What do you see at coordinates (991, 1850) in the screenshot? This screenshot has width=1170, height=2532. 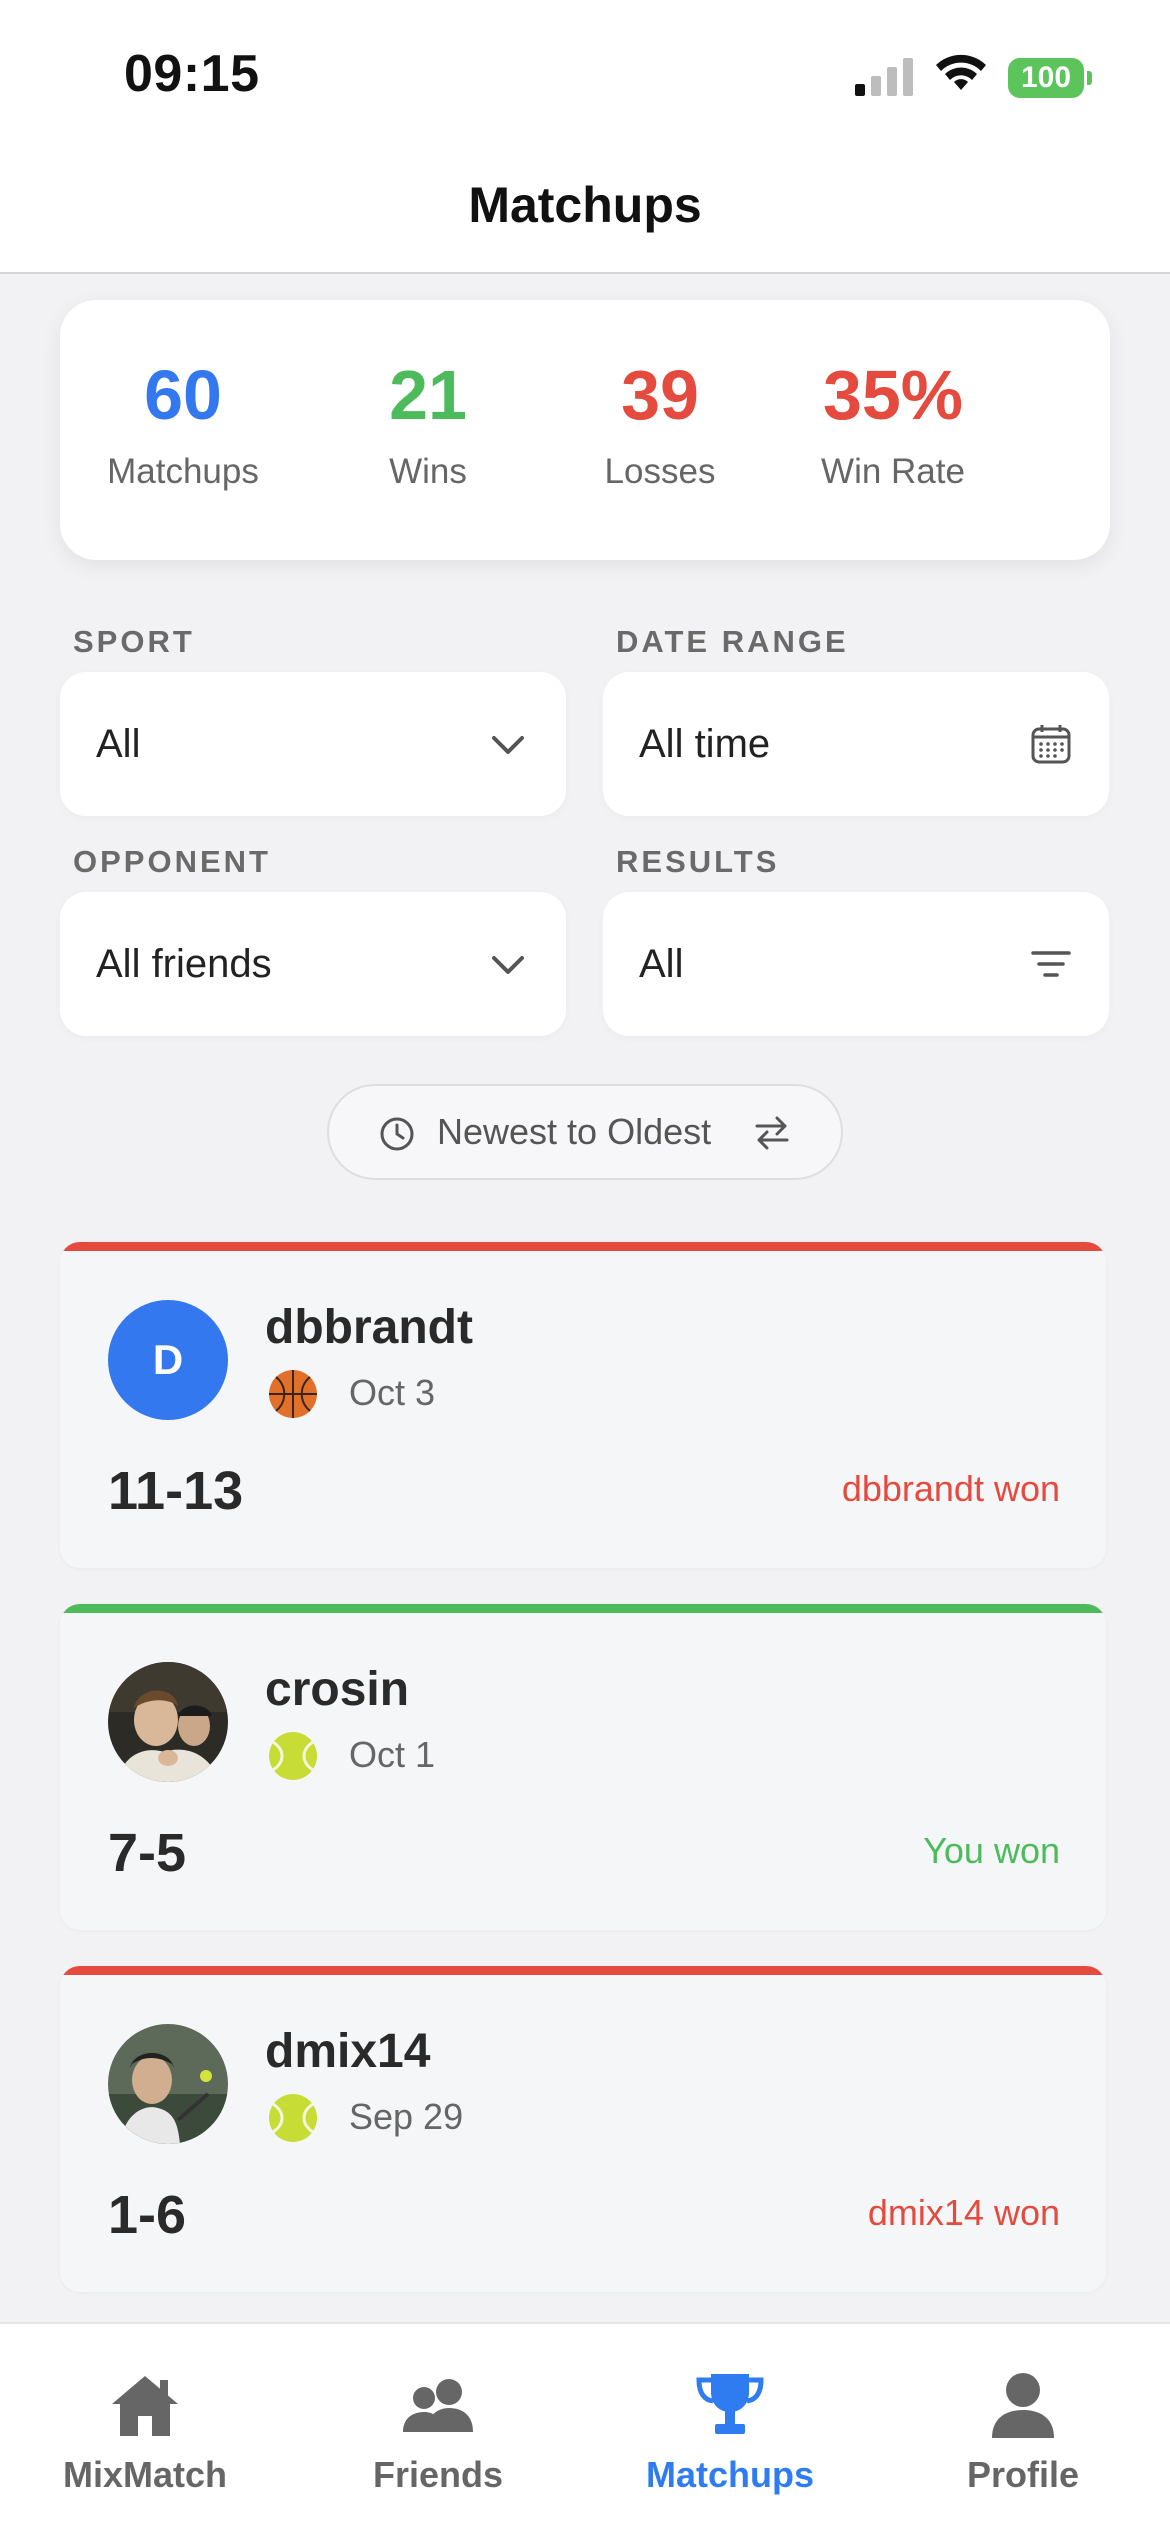 I see `match-result: You won` at bounding box center [991, 1850].